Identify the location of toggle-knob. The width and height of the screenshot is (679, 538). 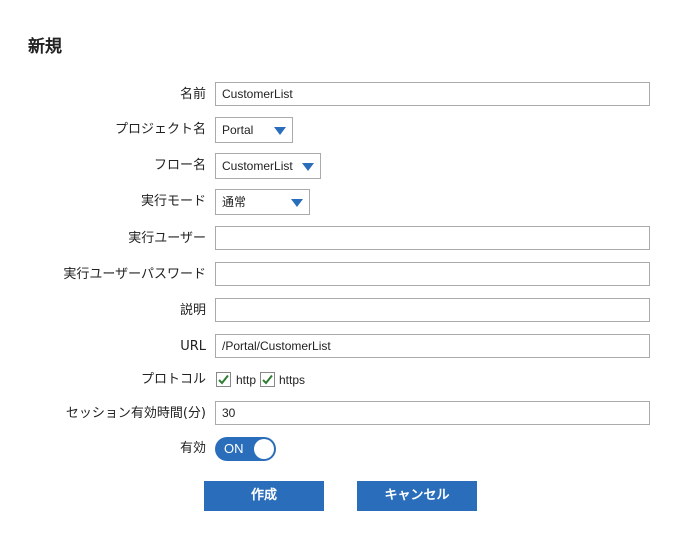
(264, 449).